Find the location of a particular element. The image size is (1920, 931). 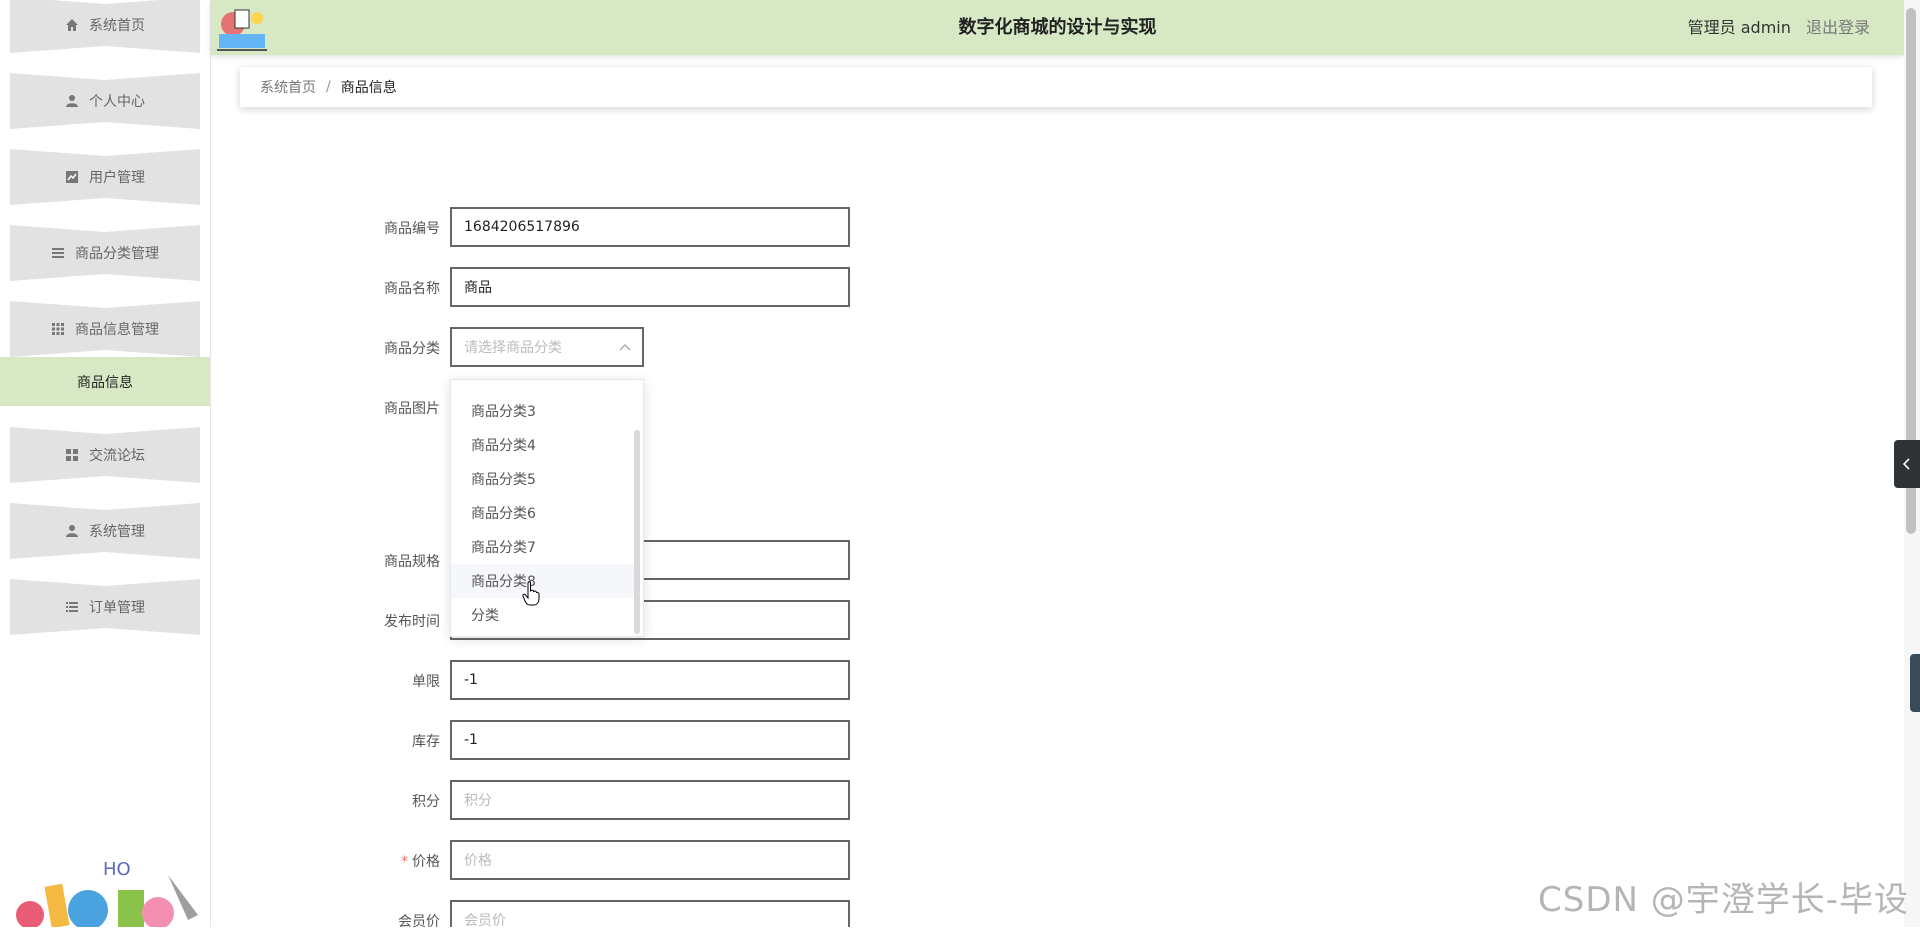

app-title: 数字化商城的设计与实现 is located at coordinates (1057, 27).